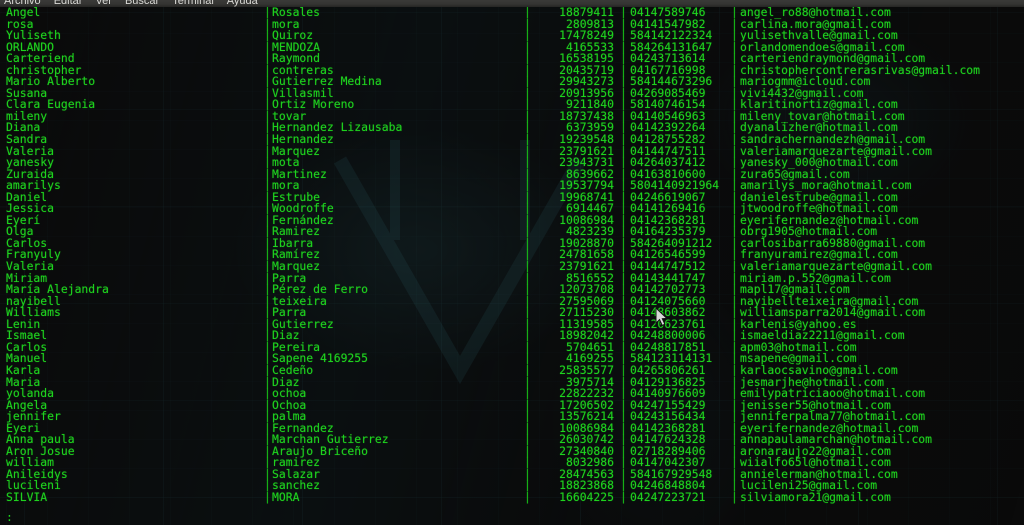 The height and width of the screenshot is (525, 1024). Describe the element at coordinates (242, 3) in the screenshot. I see `menu-item-ayuda: Ayuda` at that location.